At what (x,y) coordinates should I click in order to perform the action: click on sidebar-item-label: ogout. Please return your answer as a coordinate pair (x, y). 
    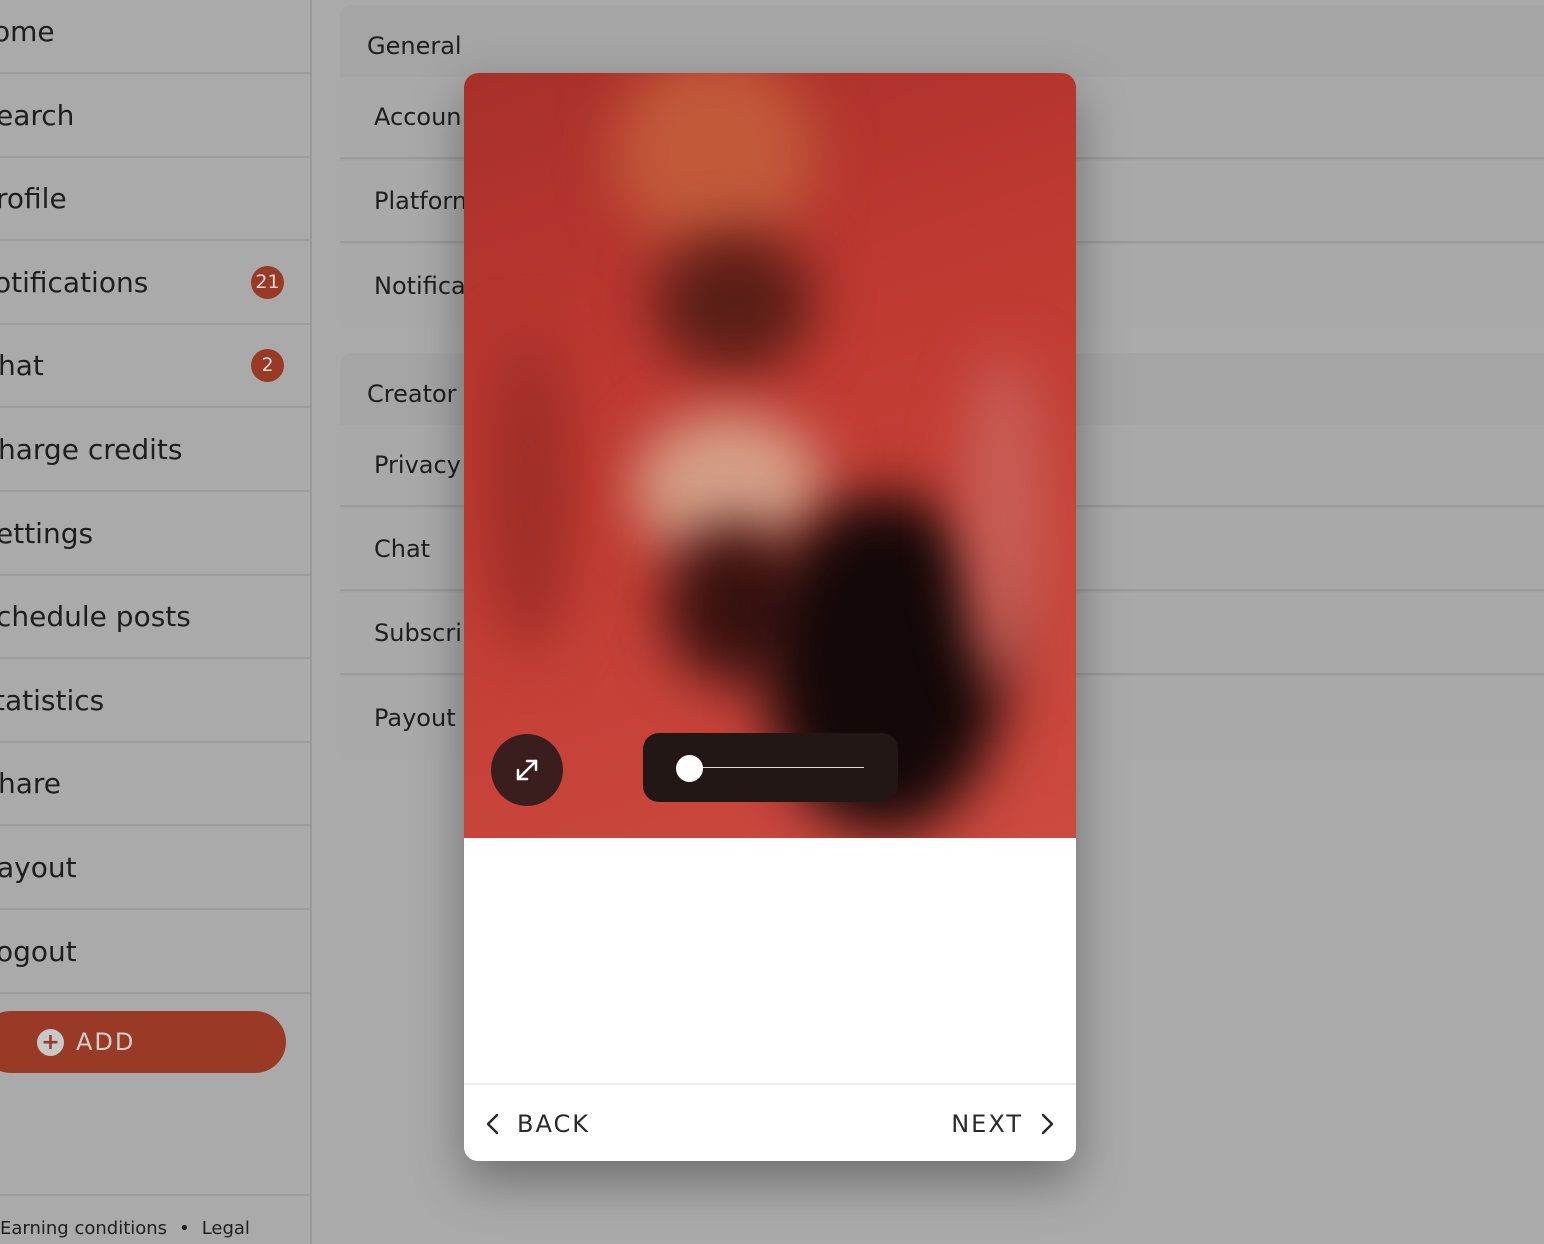
    Looking at the image, I should click on (38, 951).